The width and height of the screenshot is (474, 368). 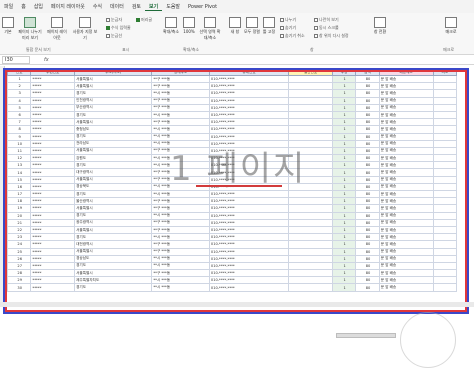 I want to click on table-cell: 11, so click(x=19, y=151).